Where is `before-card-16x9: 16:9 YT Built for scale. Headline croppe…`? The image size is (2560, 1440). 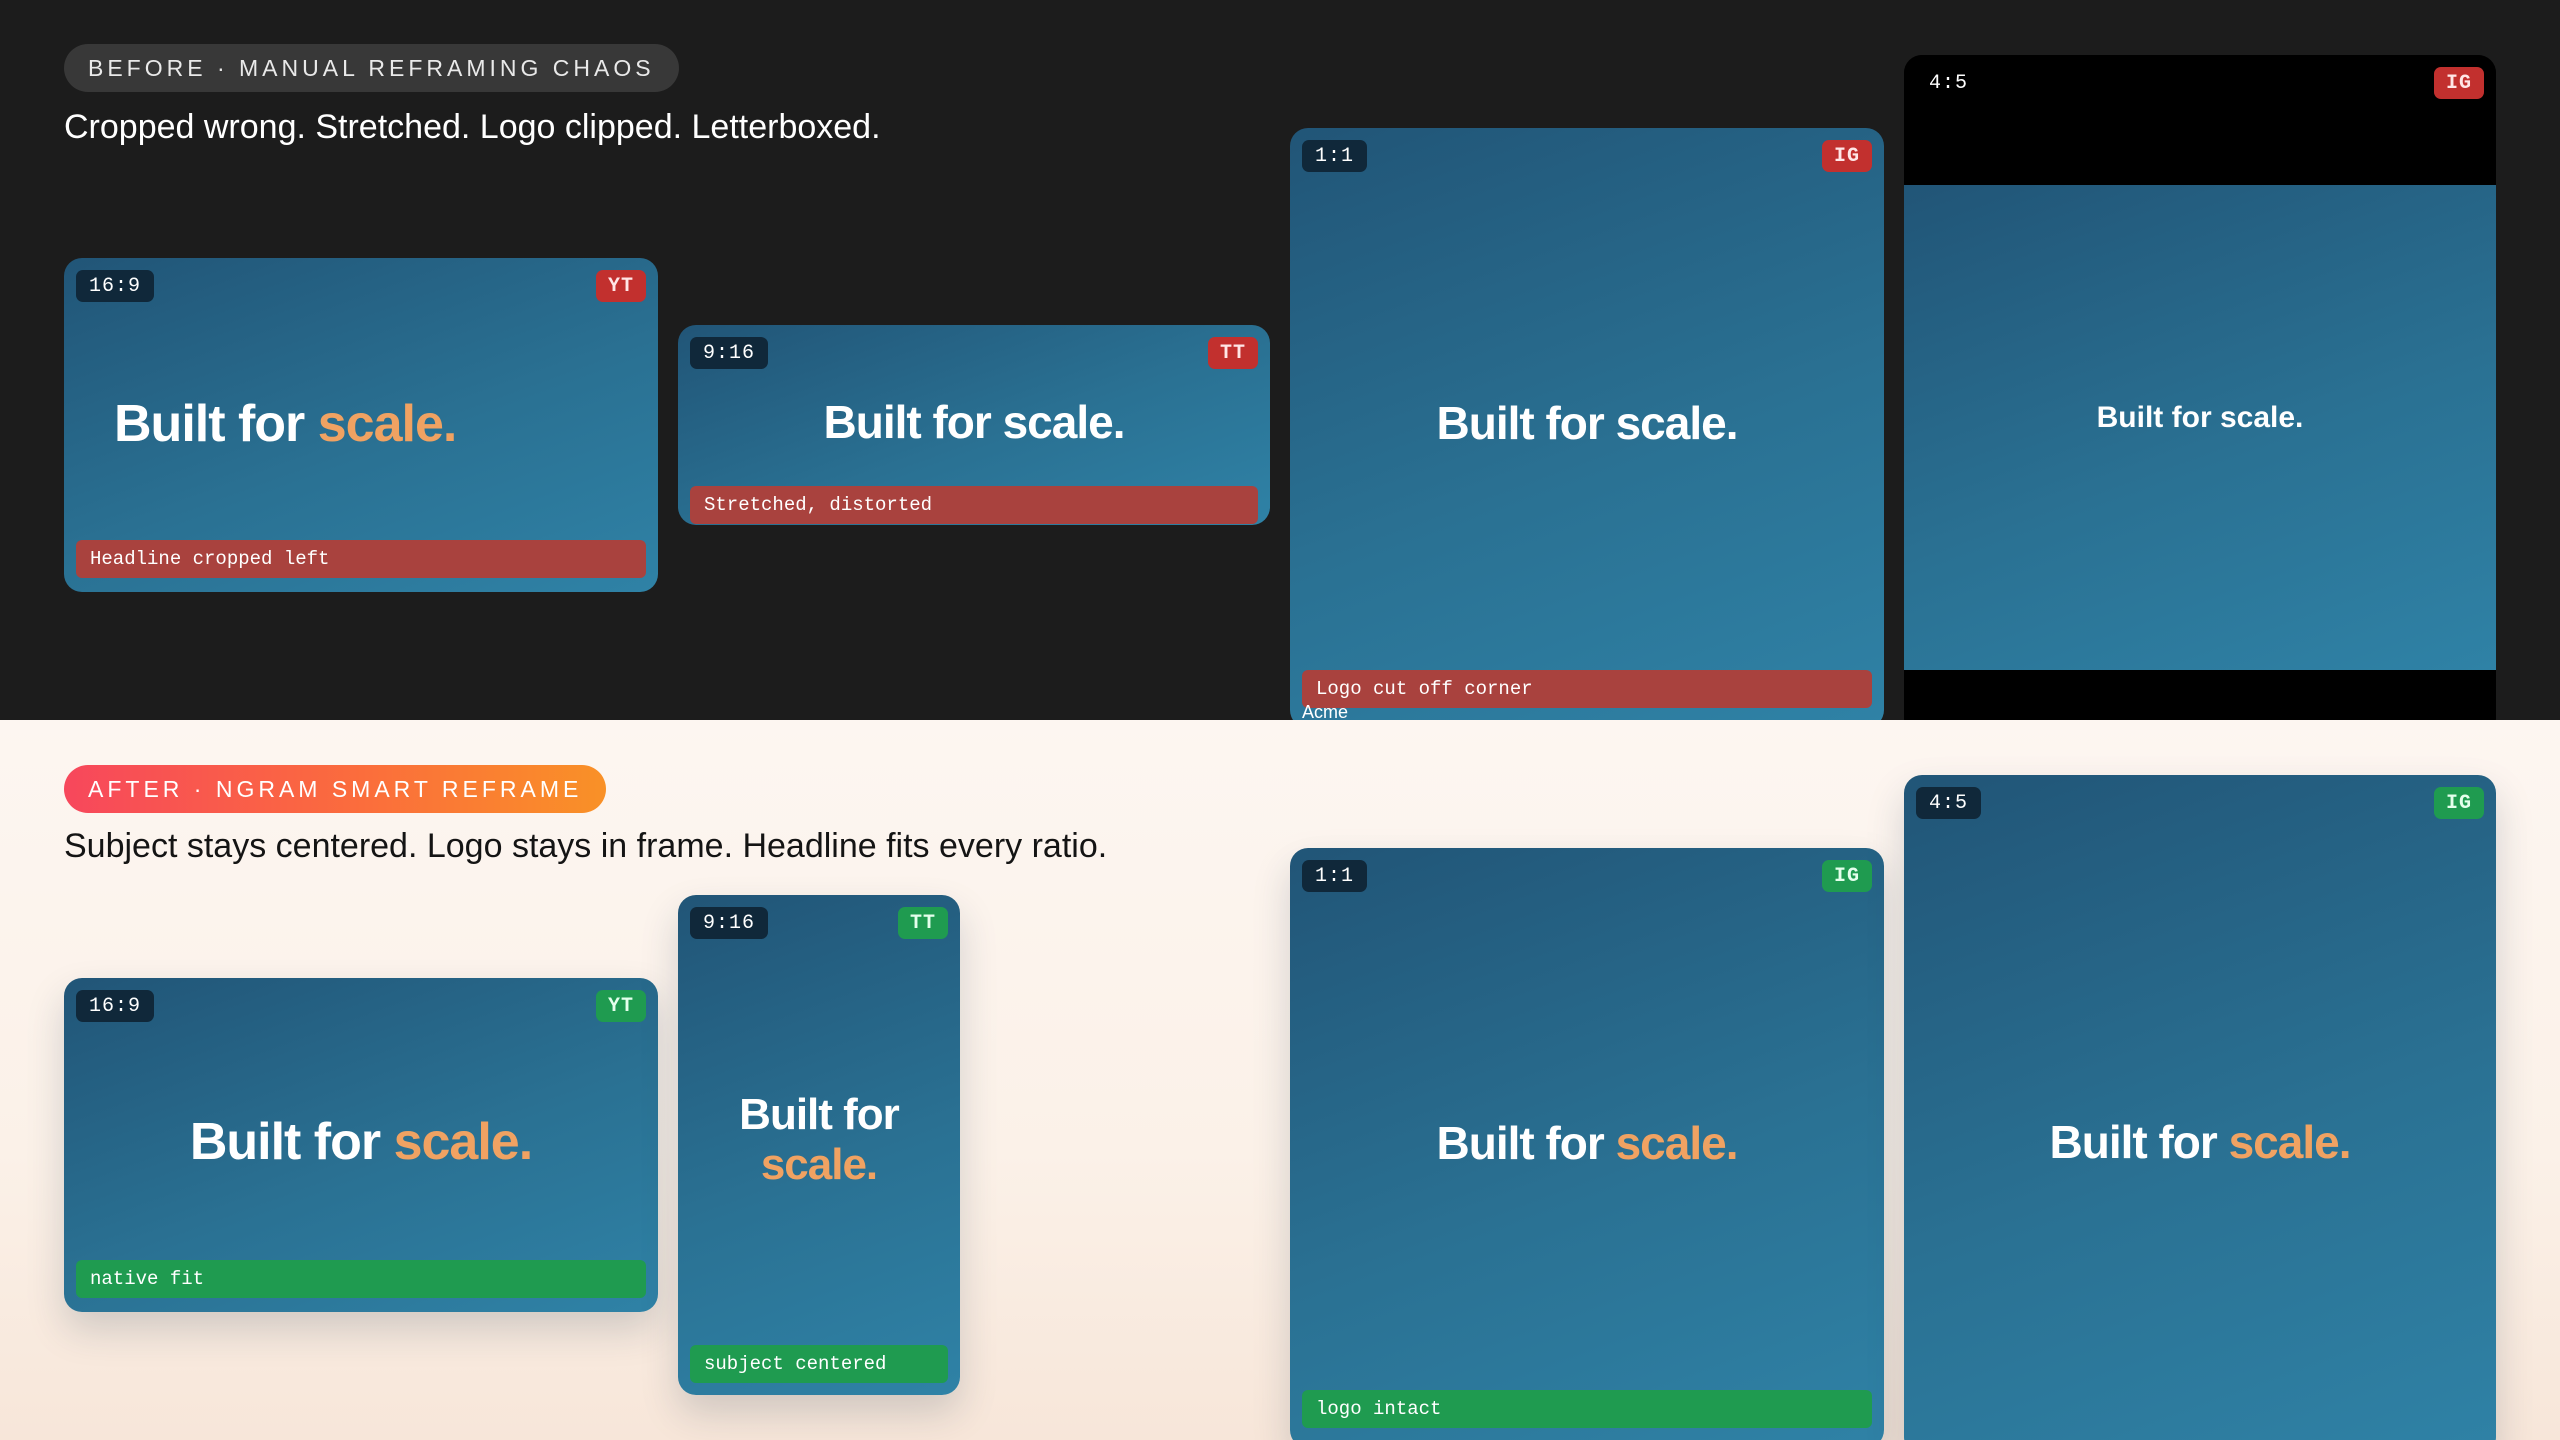 before-card-16x9: 16:9 YT Built for scale. Headline croppe… is located at coordinates (361, 425).